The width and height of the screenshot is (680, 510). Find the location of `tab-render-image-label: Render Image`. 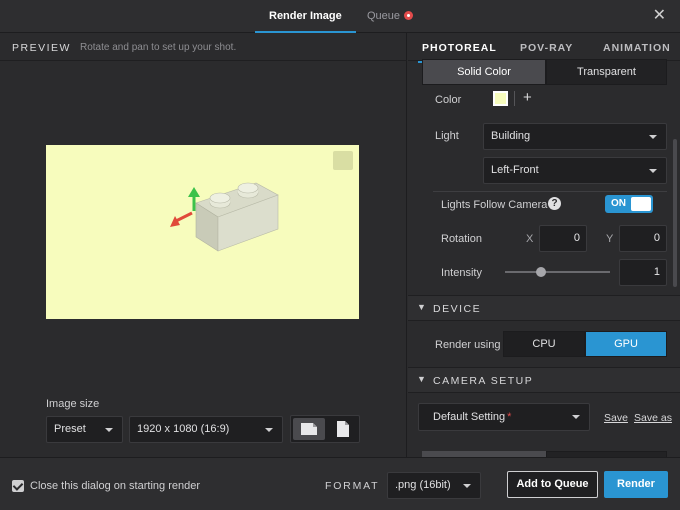

tab-render-image-label: Render Image is located at coordinates (305, 16).